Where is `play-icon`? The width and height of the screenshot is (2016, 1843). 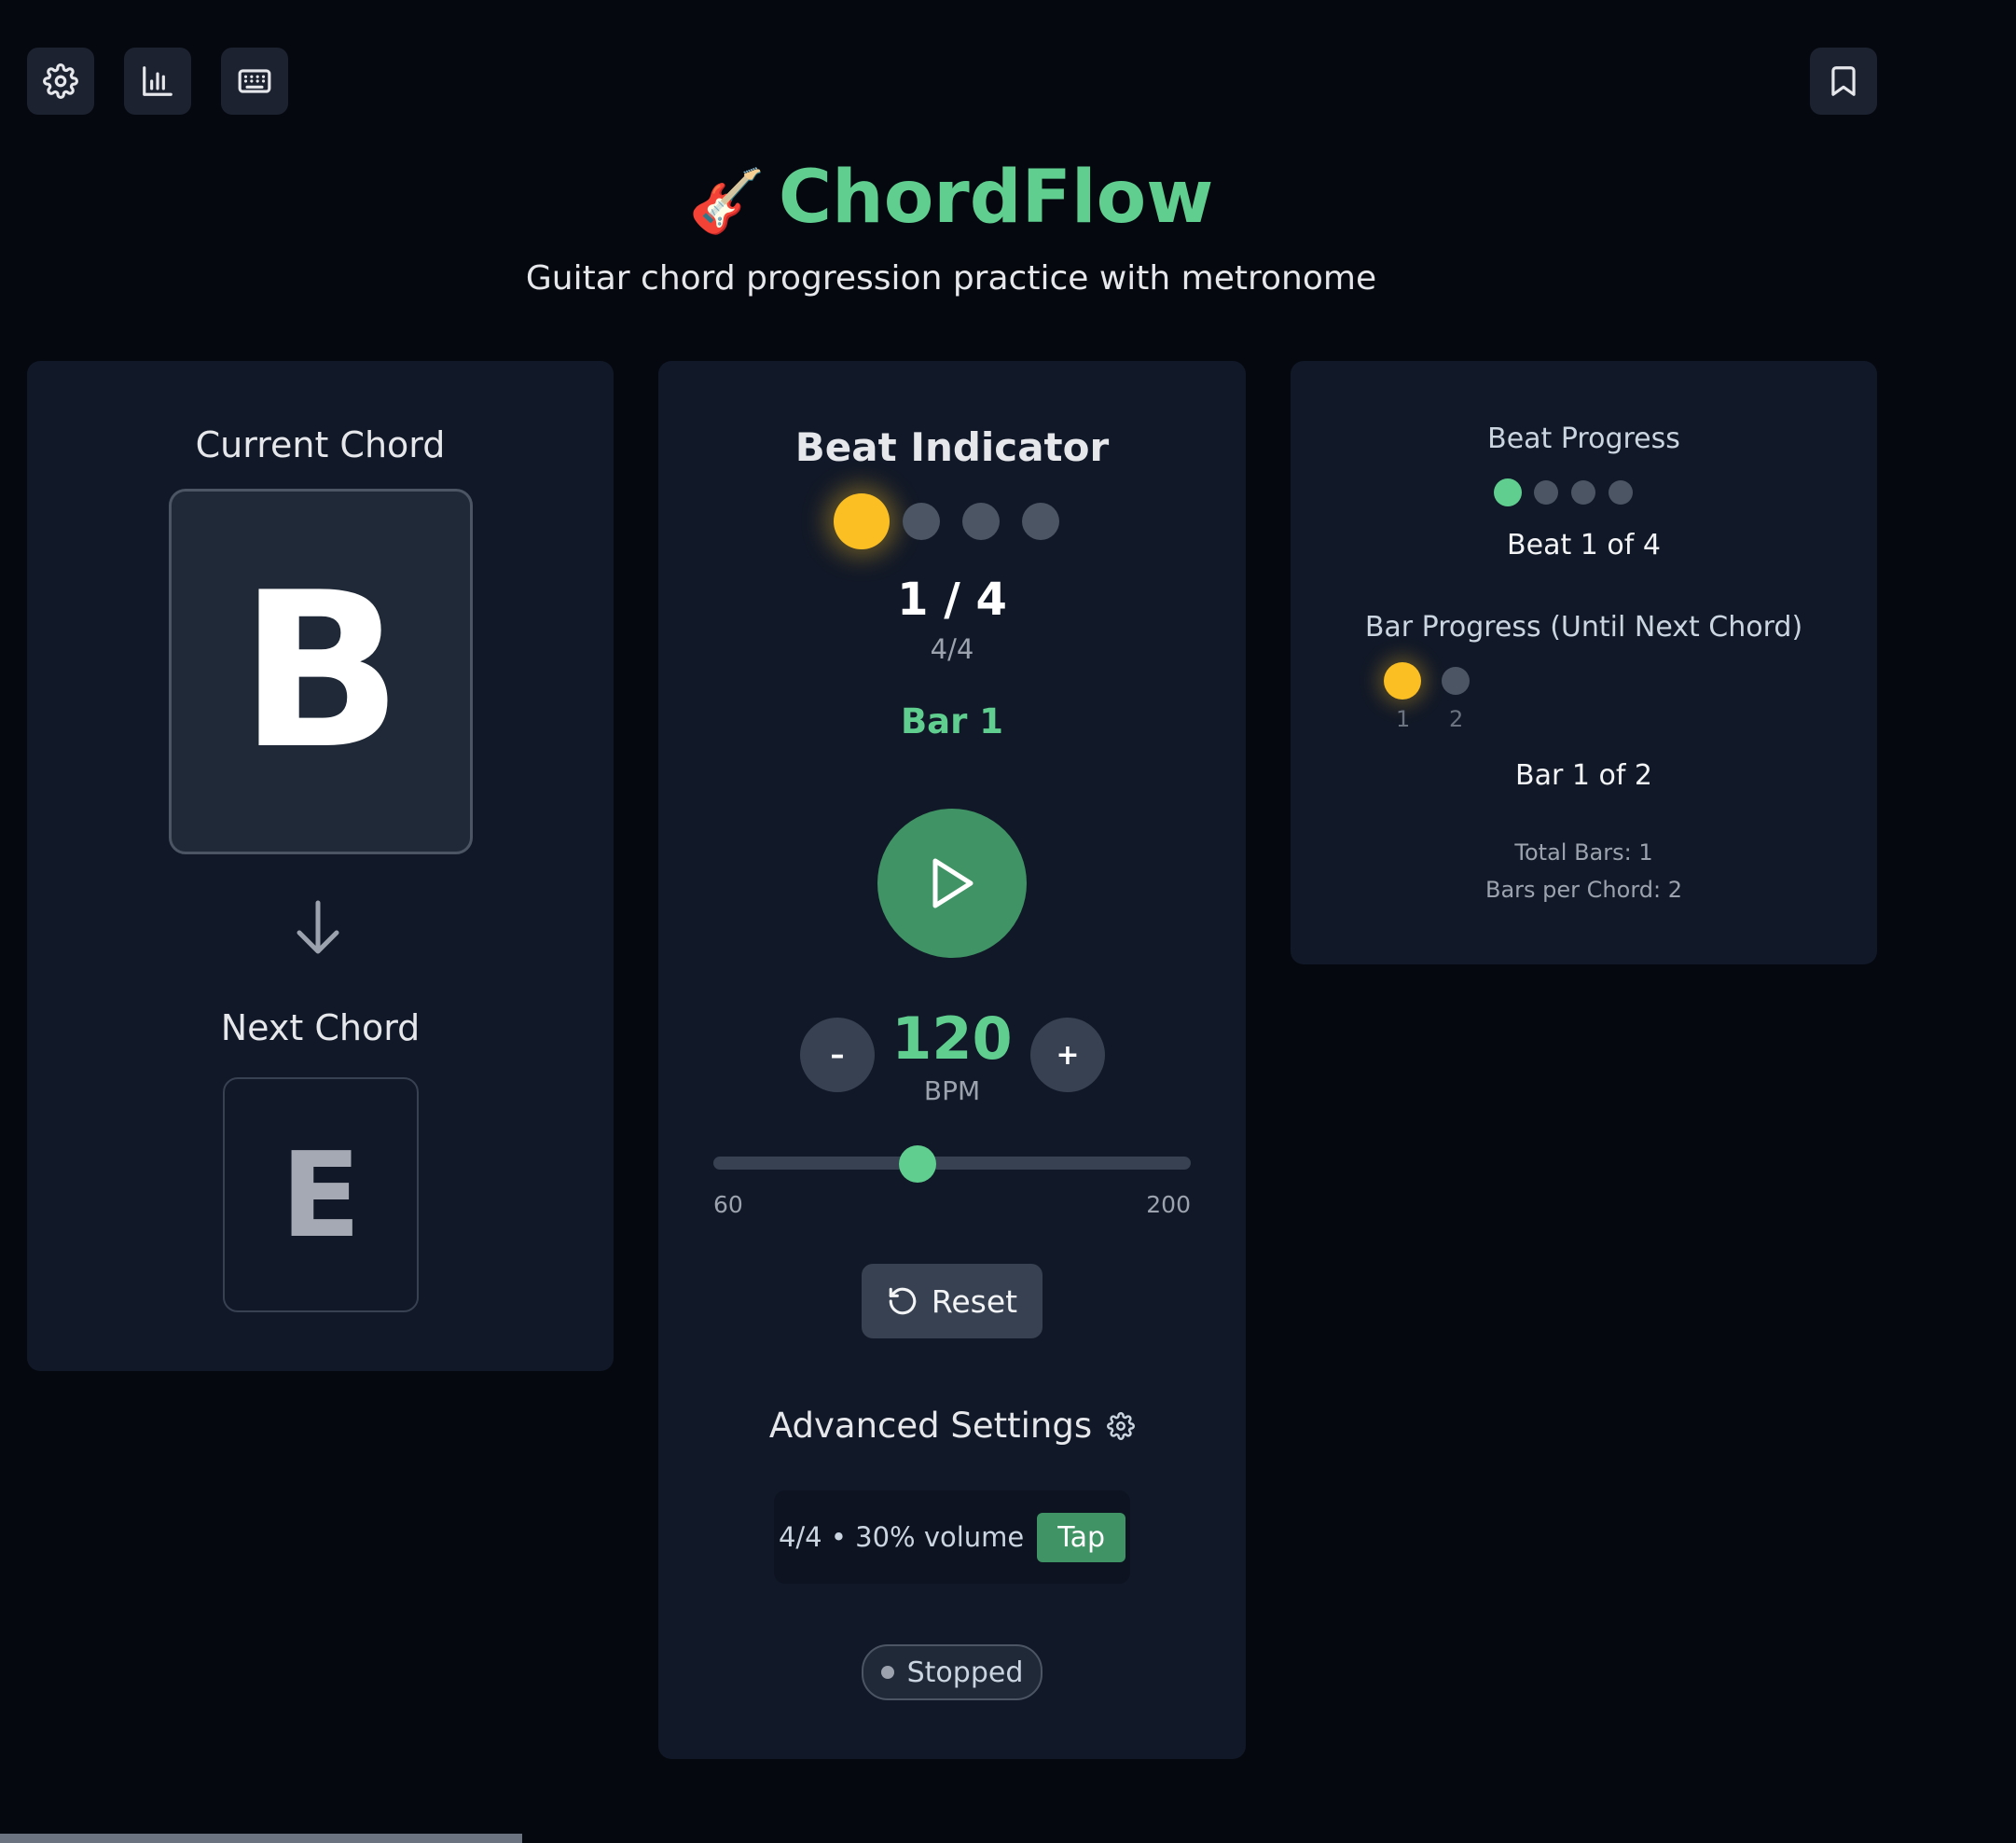 play-icon is located at coordinates (952, 883).